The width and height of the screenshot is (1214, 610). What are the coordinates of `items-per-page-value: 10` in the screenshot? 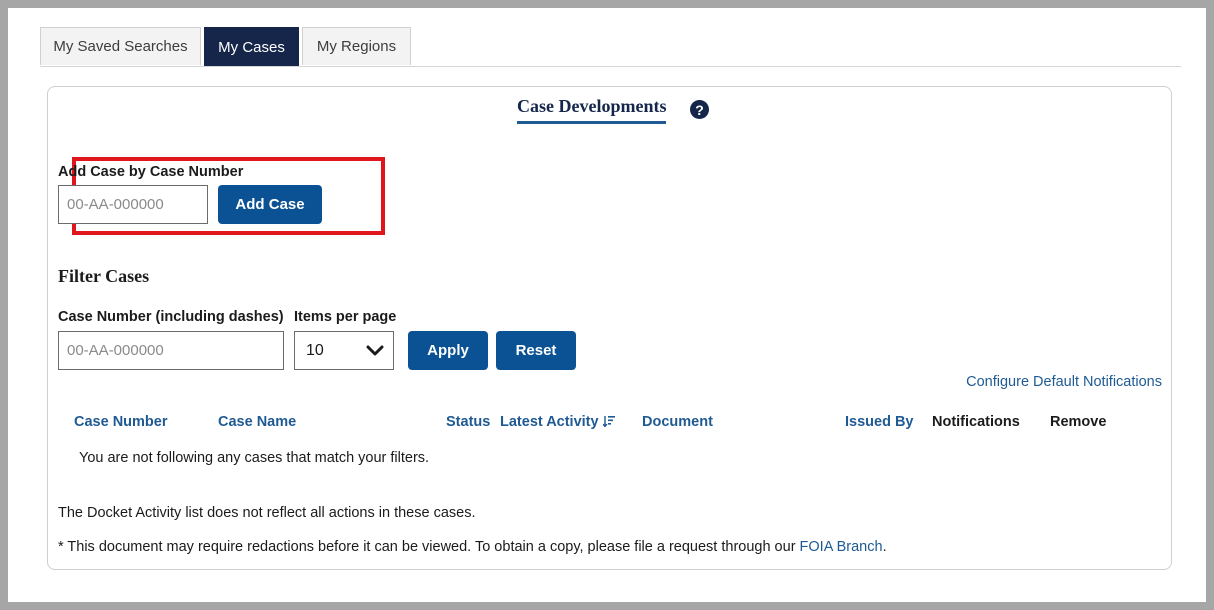 It's located at (315, 350).